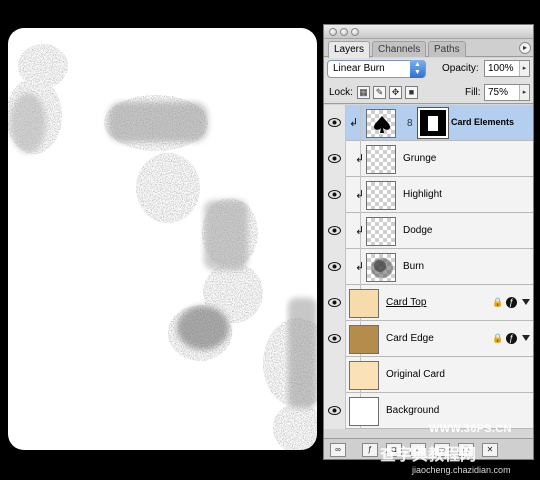 The image size is (540, 480). I want to click on watermark-site: WWW.36PS.CN, so click(470, 429).